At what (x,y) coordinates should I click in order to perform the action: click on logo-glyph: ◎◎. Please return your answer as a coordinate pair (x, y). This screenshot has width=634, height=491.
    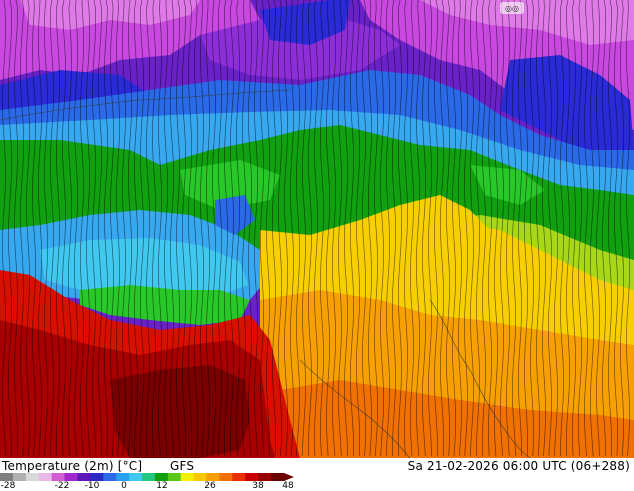
    Looking at the image, I should click on (512, 8).